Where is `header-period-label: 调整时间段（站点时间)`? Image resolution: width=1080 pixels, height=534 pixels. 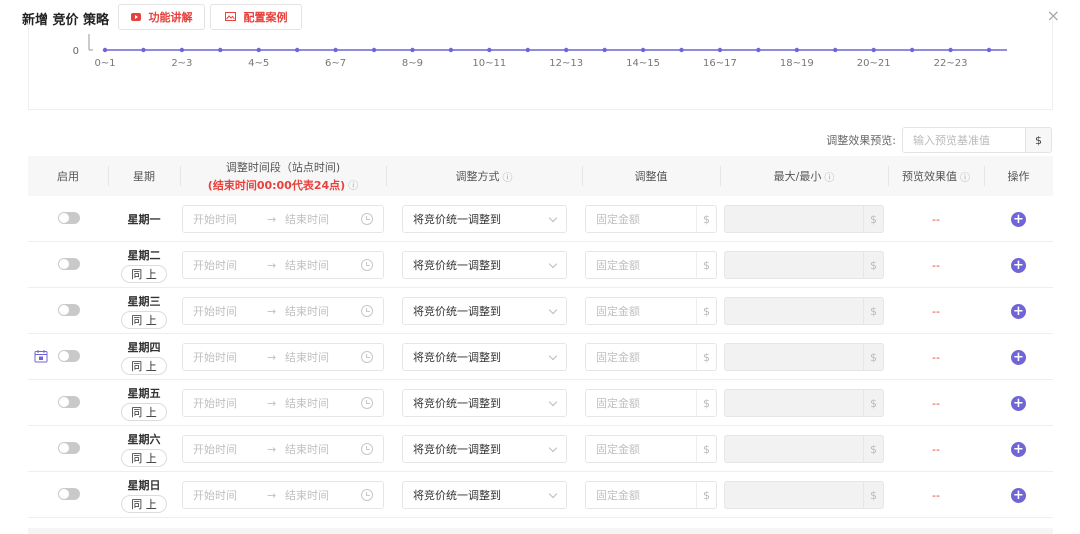
header-period-label: 调整时间段（站点时间) is located at coordinates (283, 167).